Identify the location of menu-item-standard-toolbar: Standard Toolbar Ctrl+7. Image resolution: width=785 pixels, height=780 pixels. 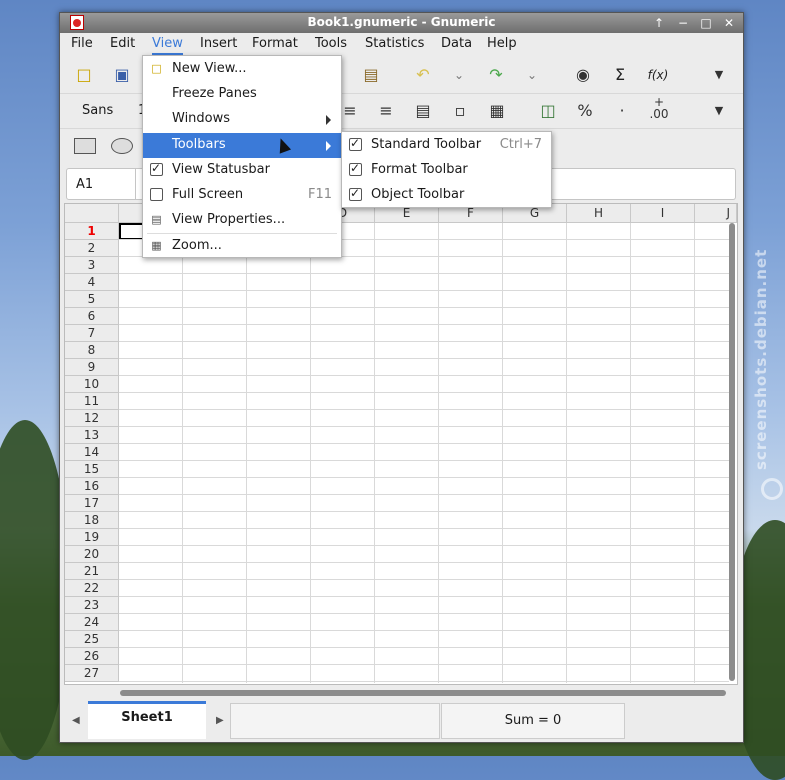
(446, 145).